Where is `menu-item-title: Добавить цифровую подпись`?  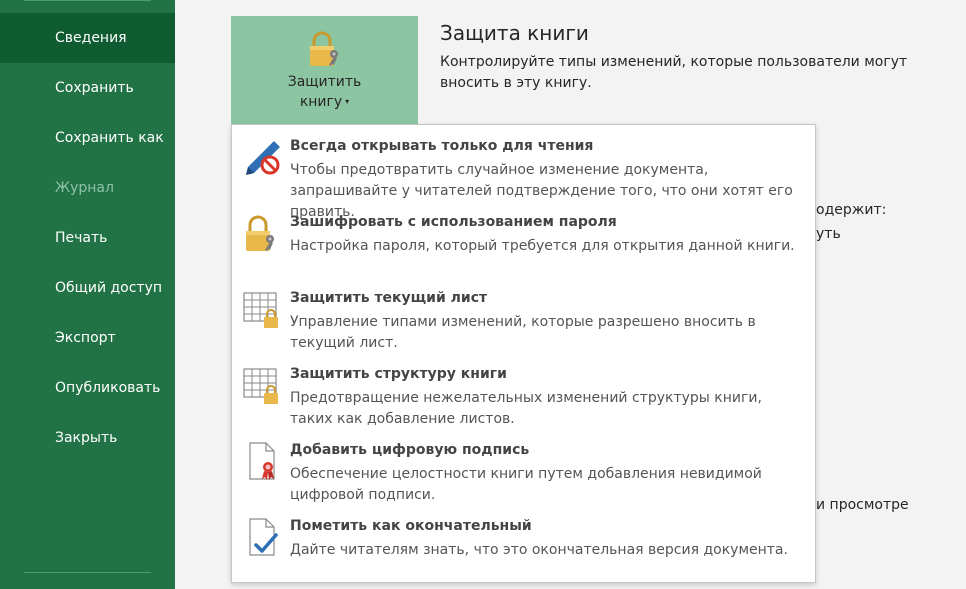
menu-item-title: Добавить цифровую подпись is located at coordinates (410, 450).